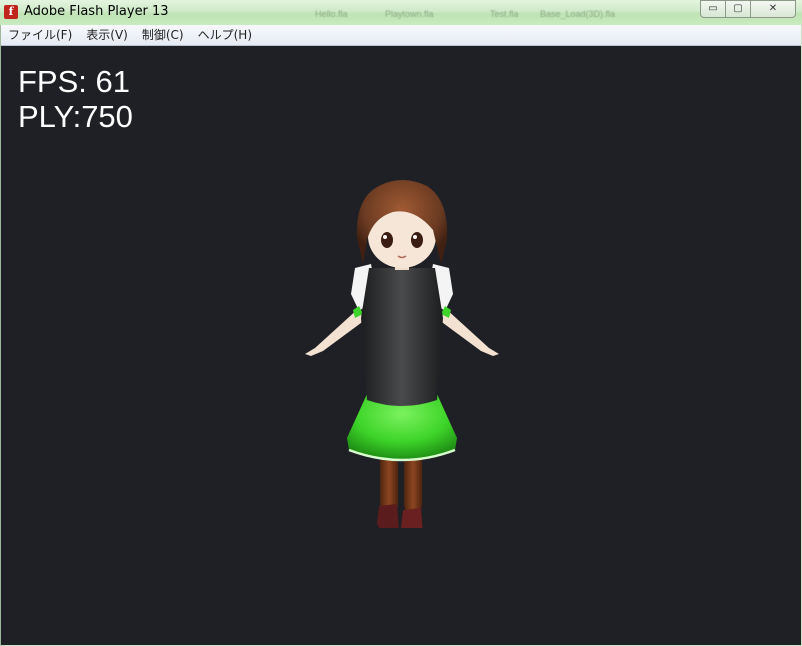 The image size is (802, 646). Describe the element at coordinates (75, 116) in the screenshot. I see `polygon-counter: PLY:750` at that location.